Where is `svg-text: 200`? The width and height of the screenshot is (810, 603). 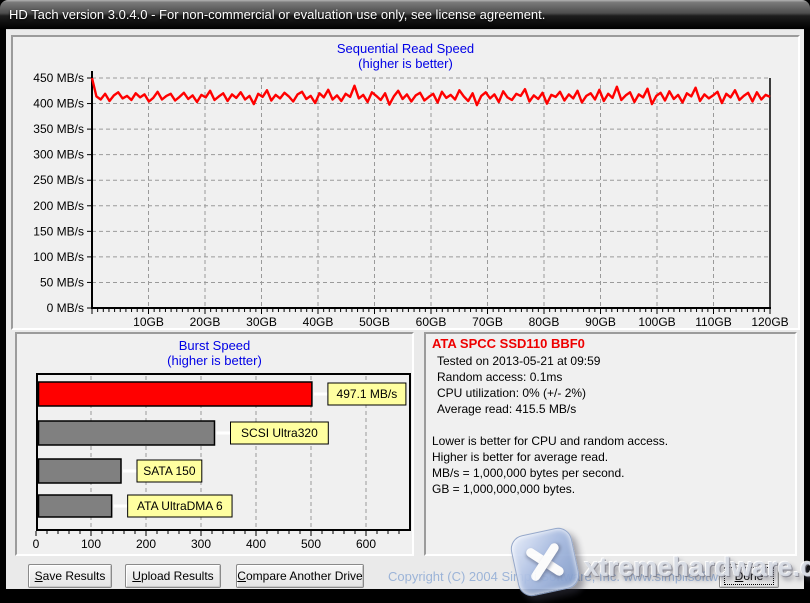
svg-text: 200 is located at coordinates (146, 544).